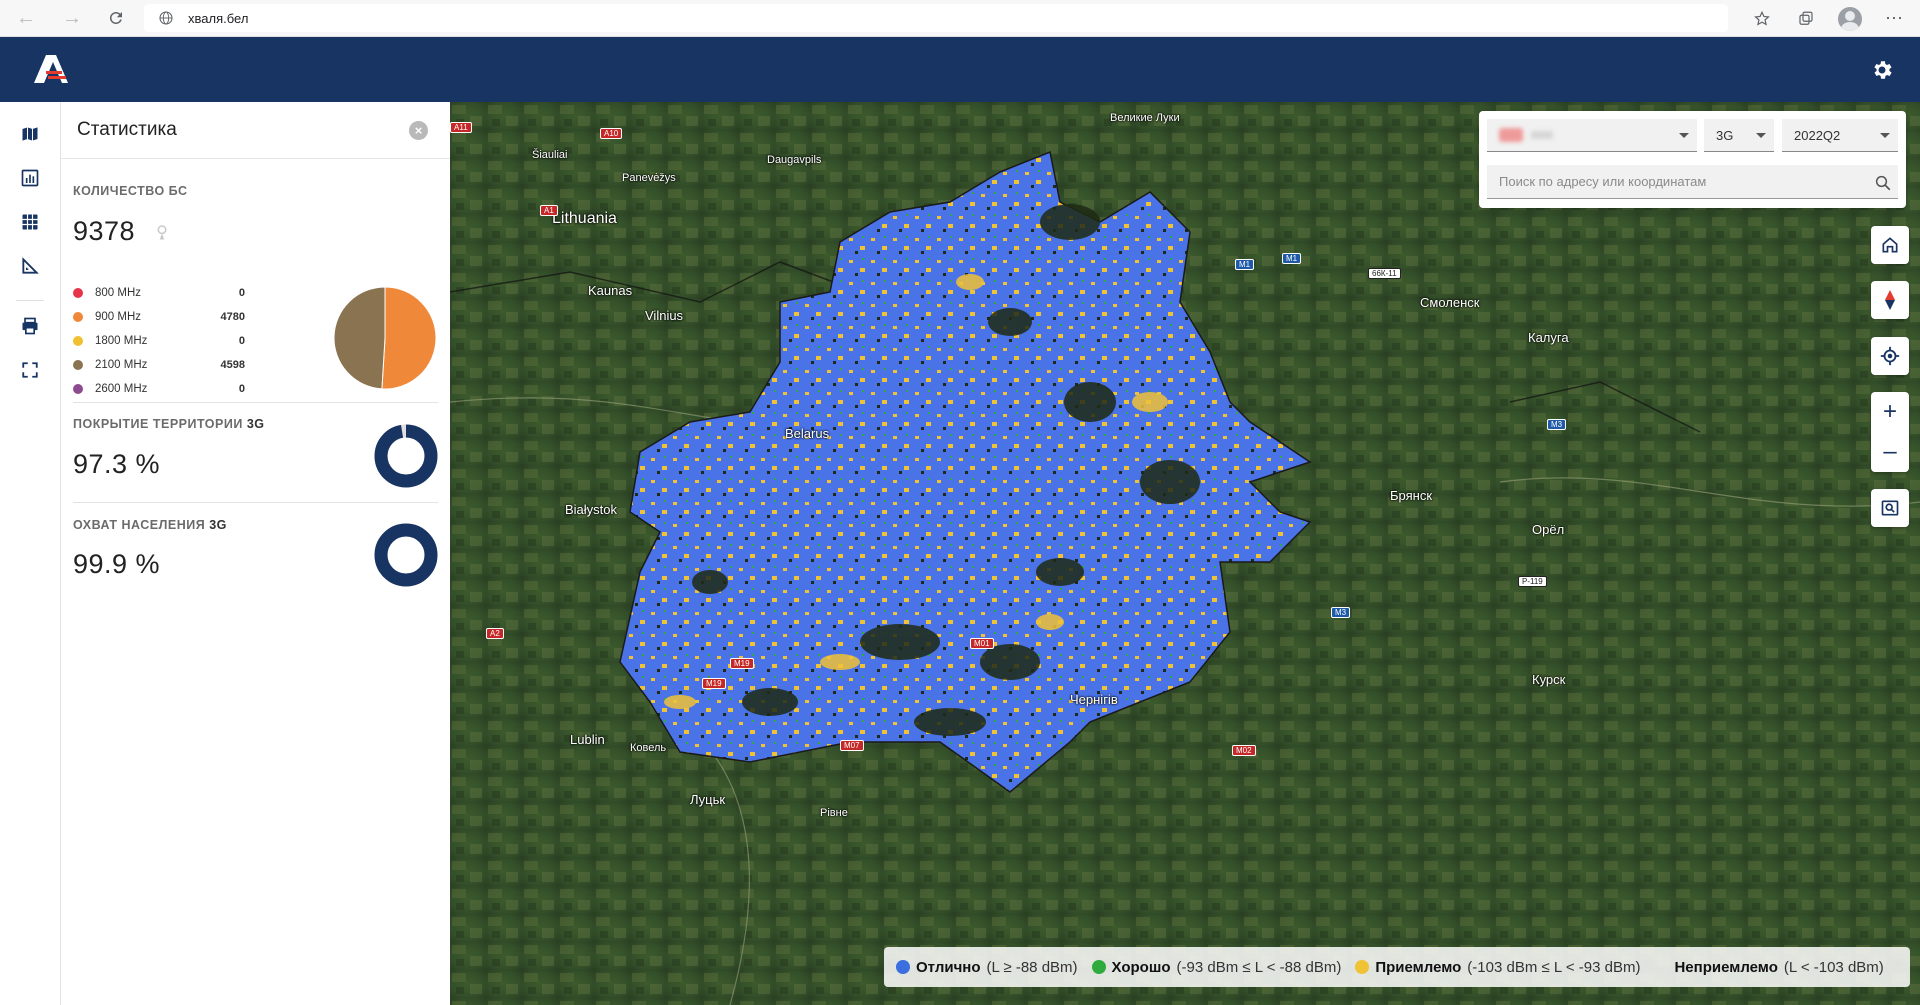 Image resolution: width=1920 pixels, height=1005 pixels. I want to click on legend-name: Отлично, so click(948, 967).